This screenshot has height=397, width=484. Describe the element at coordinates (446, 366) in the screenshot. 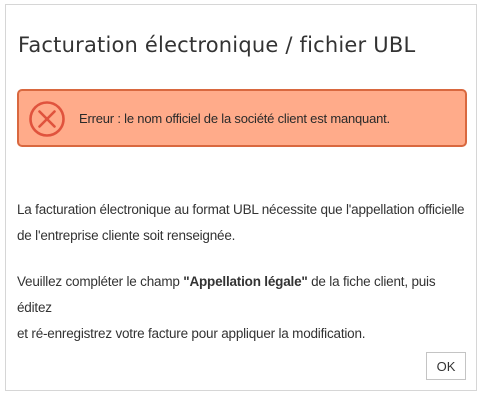

I see `ok-button: OK` at that location.